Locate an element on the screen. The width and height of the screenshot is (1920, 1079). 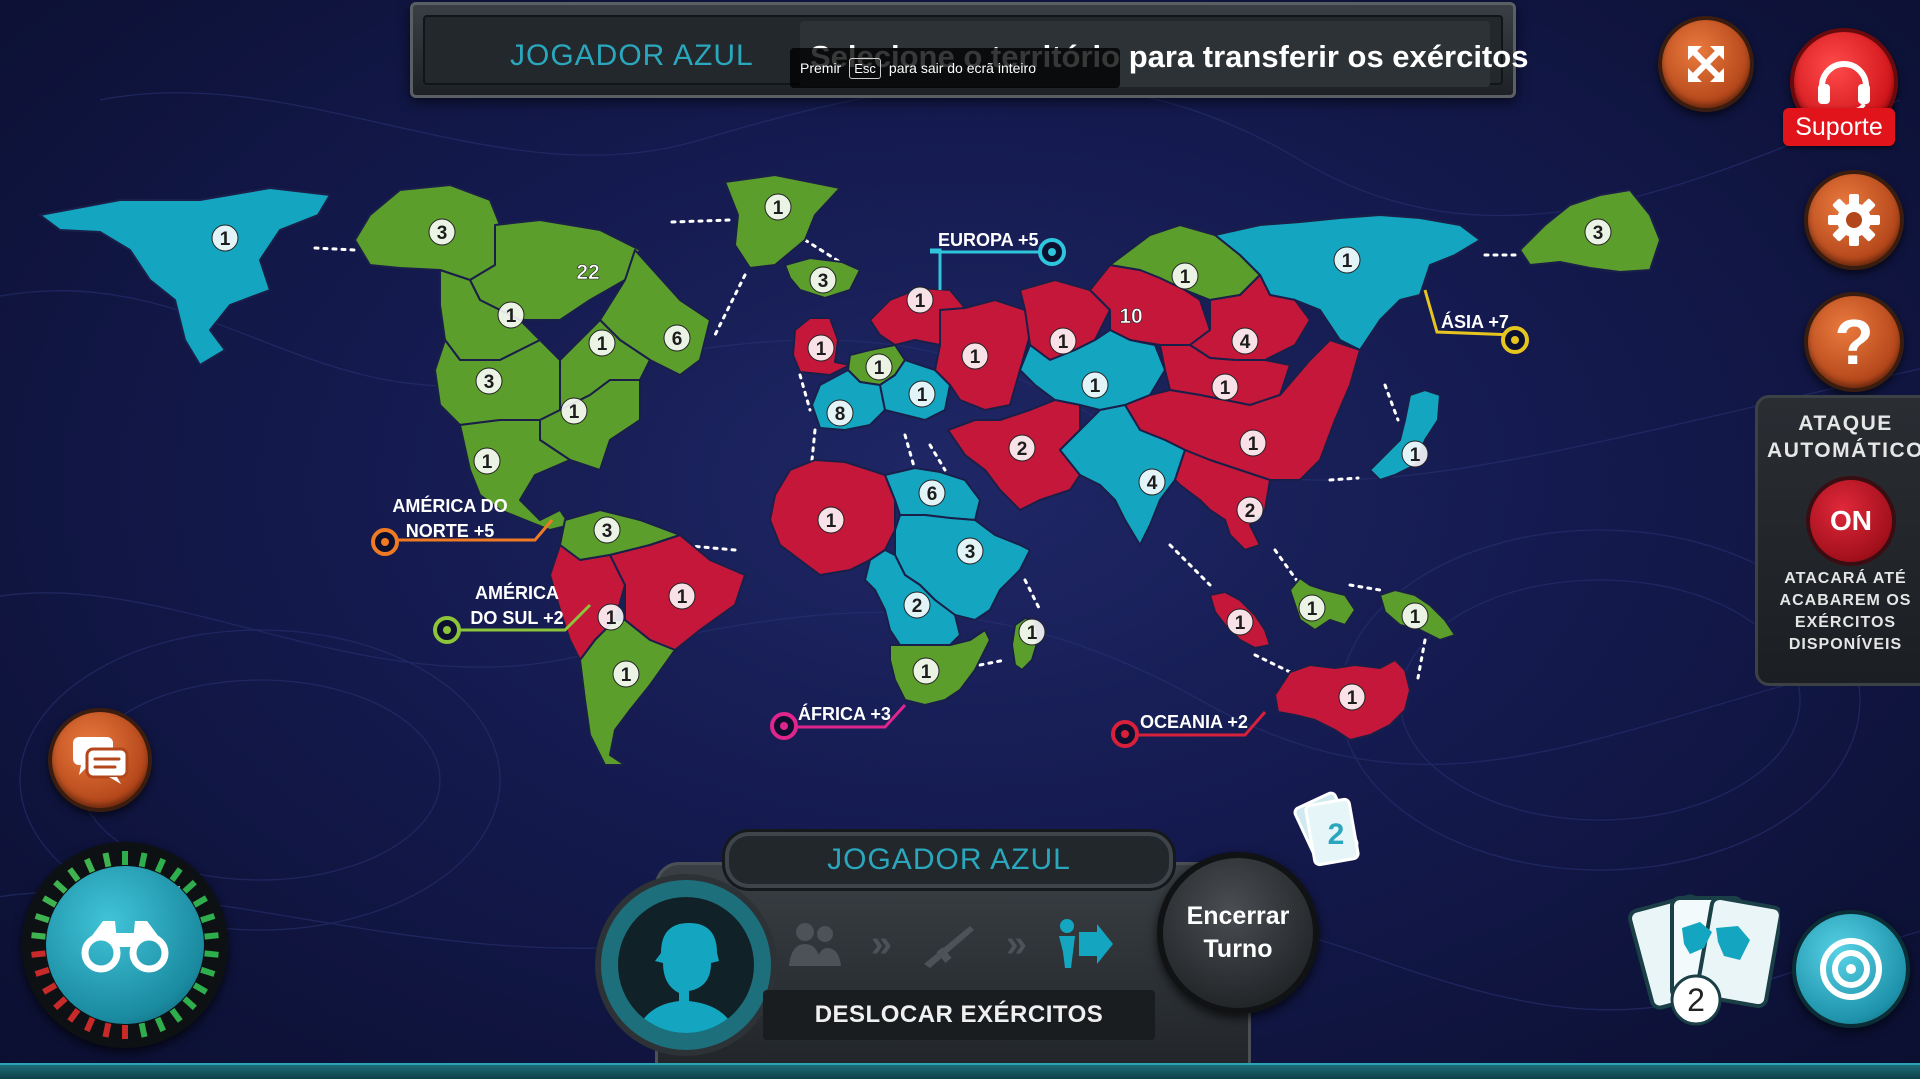
question-mark-icon: ? is located at coordinates (1854, 342).